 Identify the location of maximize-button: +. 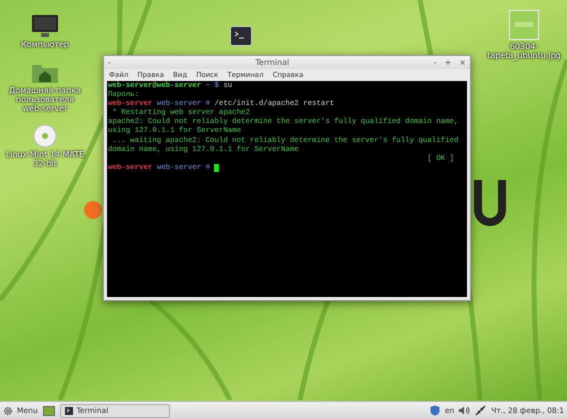
(448, 62).